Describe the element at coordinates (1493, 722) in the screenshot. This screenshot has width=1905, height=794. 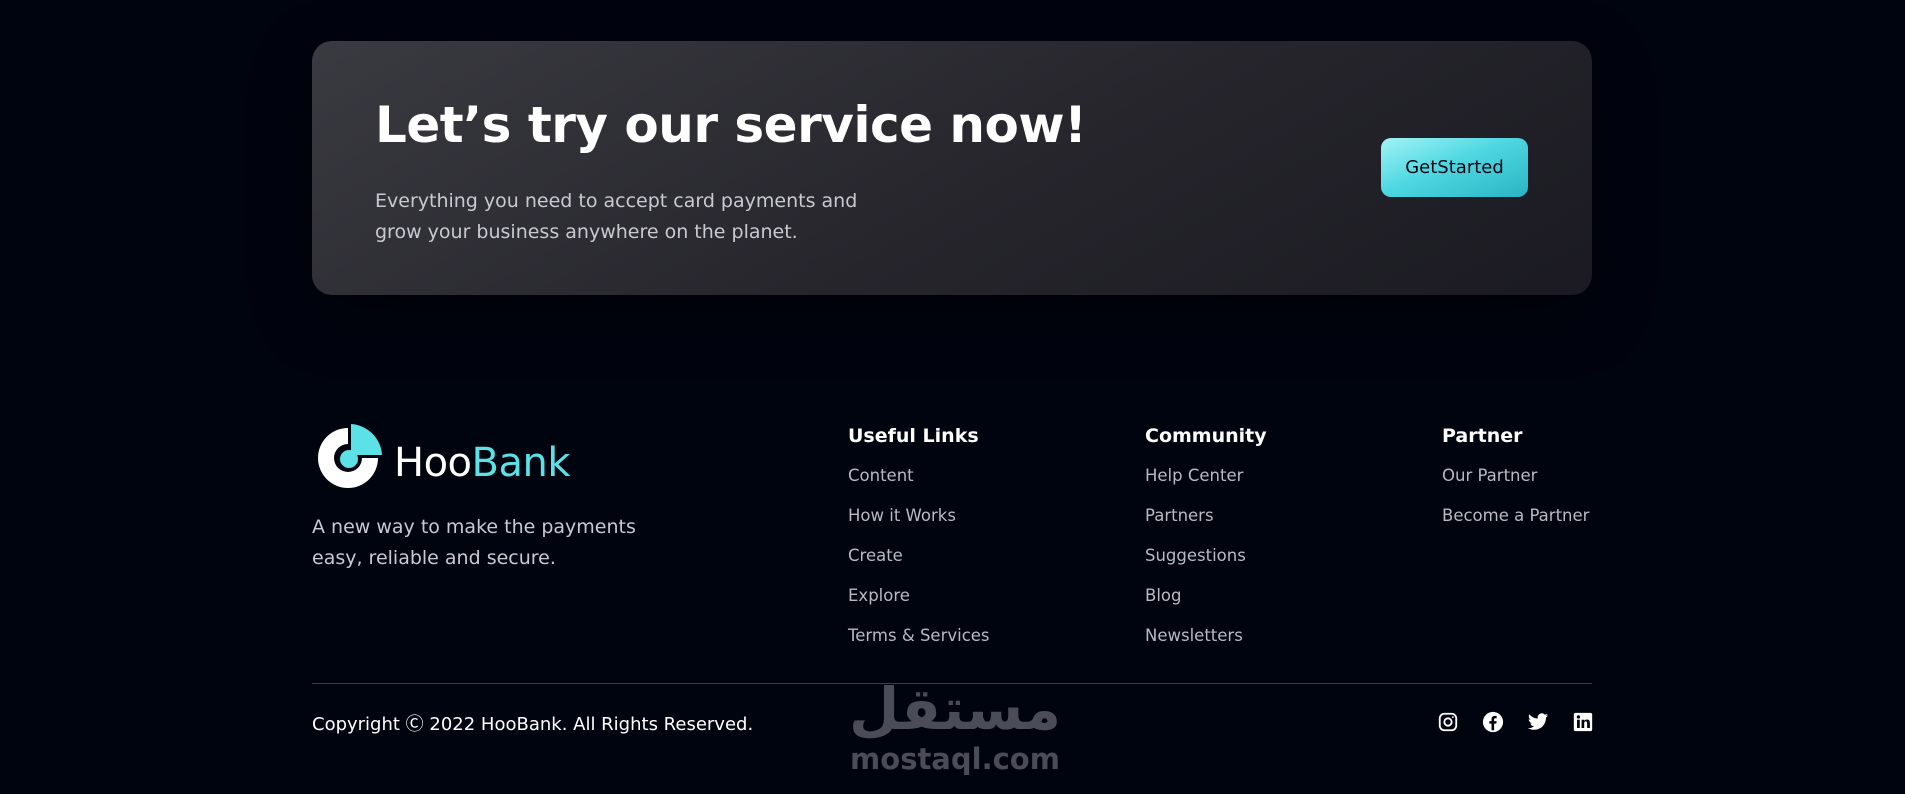
I see `facebook-icon` at that location.